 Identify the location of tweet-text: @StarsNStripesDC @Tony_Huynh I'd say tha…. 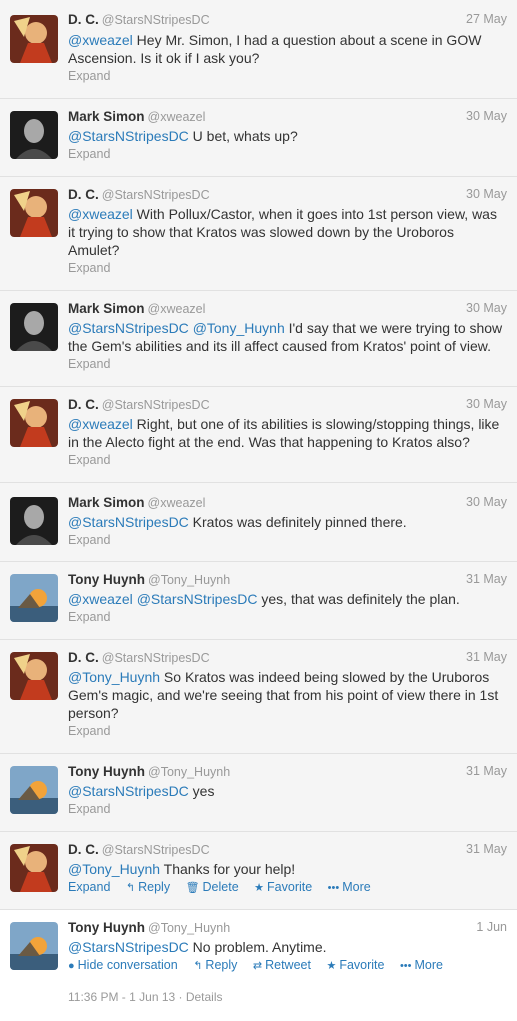
(285, 337).